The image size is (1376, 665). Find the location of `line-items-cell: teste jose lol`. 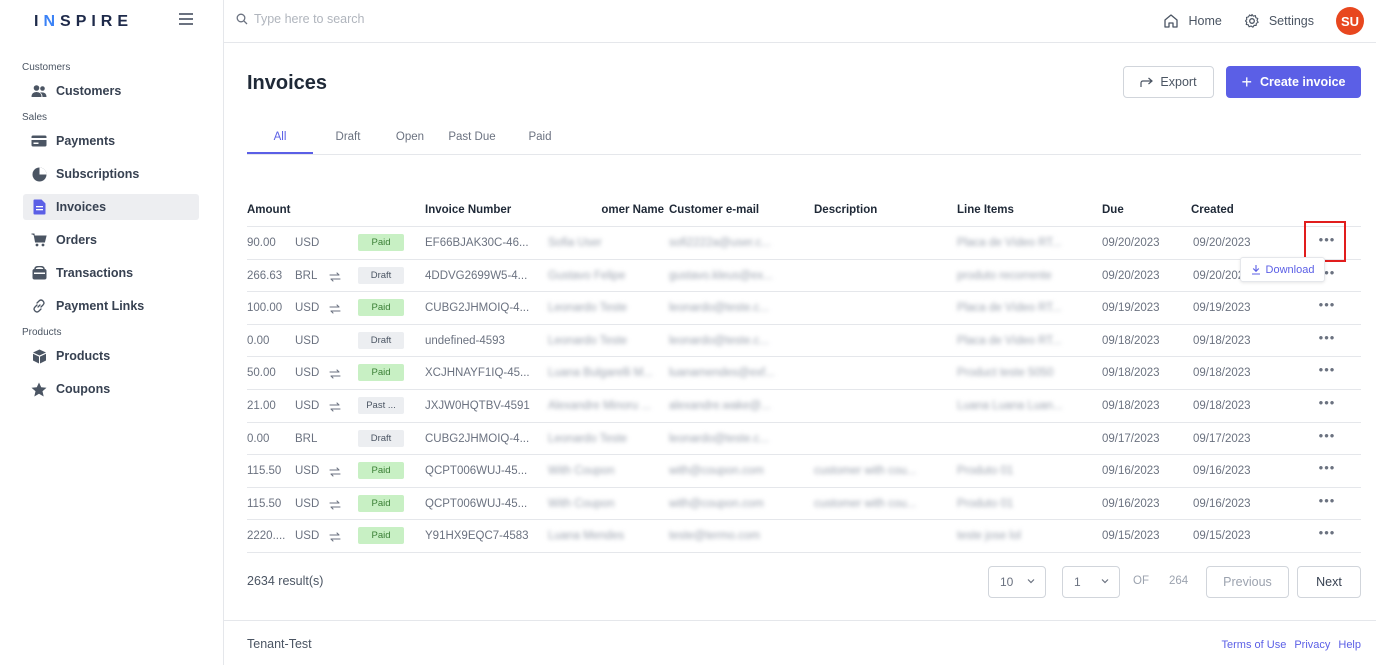

line-items-cell: teste jose lol is located at coordinates (989, 536).